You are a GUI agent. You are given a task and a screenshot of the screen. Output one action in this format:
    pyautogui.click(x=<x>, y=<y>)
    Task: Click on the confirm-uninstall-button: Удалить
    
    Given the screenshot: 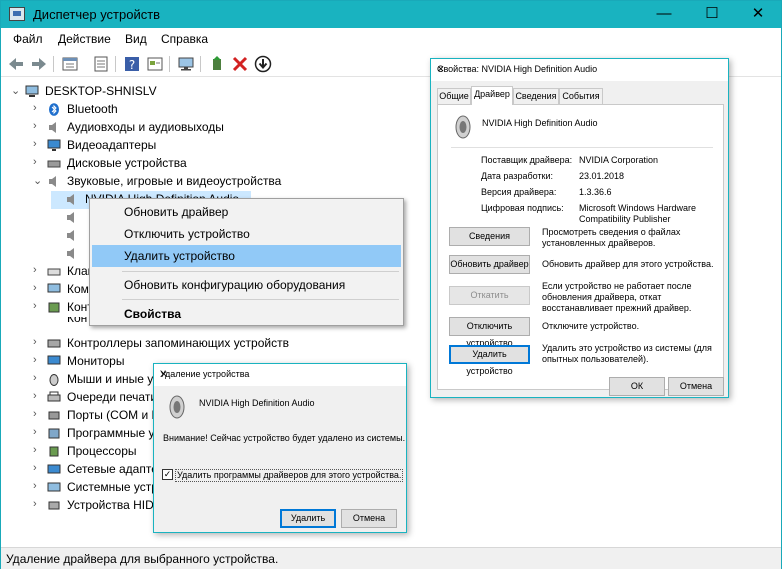 What is the action you would take?
    pyautogui.click(x=308, y=518)
    